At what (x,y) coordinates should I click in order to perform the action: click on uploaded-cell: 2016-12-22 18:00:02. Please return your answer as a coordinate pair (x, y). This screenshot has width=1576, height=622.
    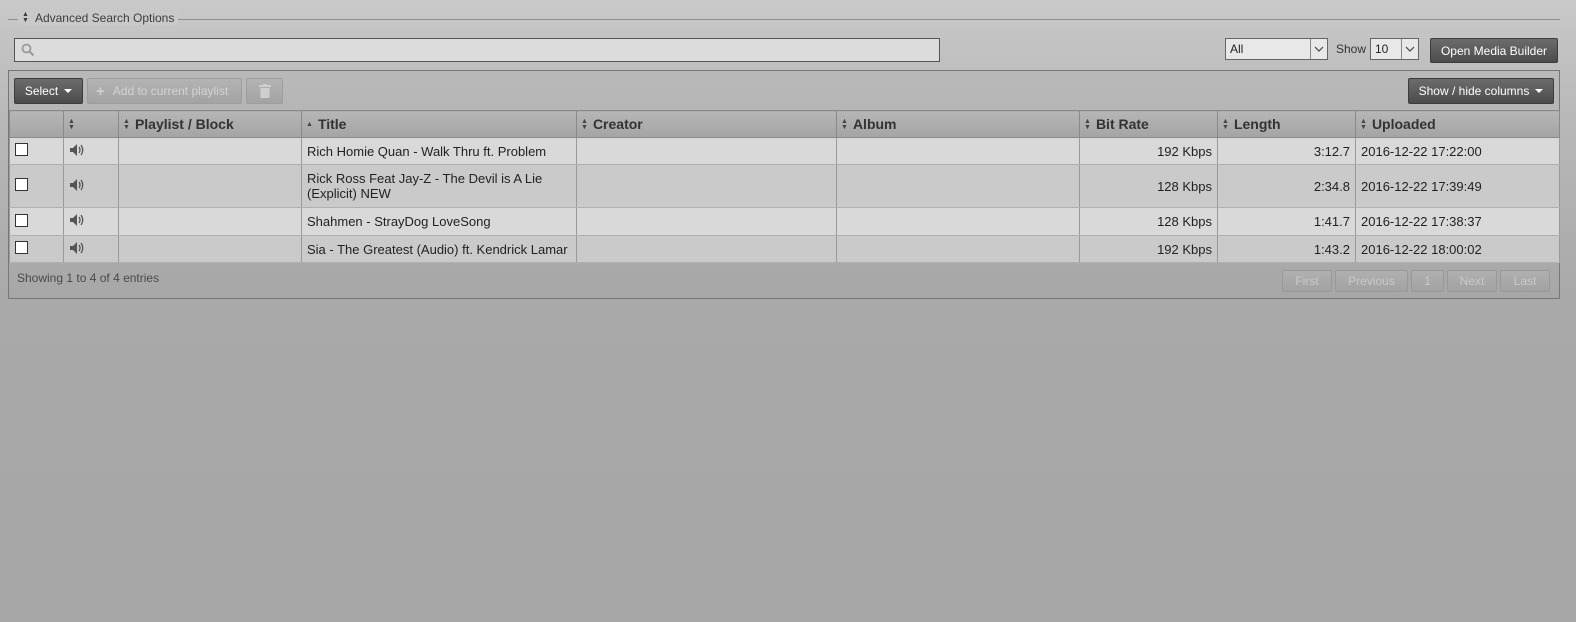
    Looking at the image, I should click on (1457, 249).